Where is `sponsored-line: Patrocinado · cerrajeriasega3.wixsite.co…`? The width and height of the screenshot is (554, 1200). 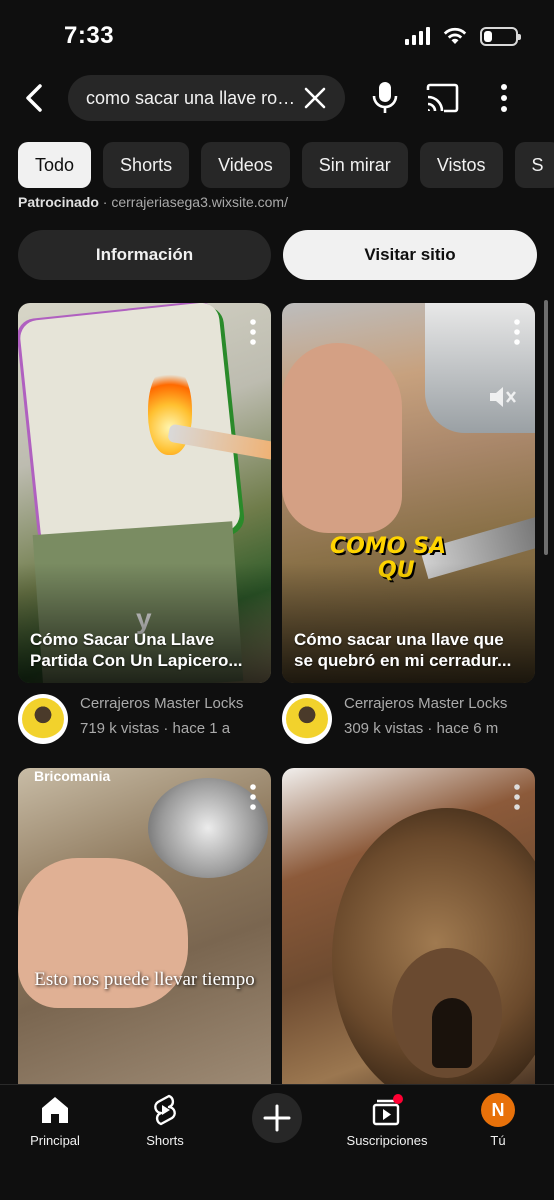 sponsored-line: Patrocinado · cerrajeriasega3.wixsite.co… is located at coordinates (153, 202).